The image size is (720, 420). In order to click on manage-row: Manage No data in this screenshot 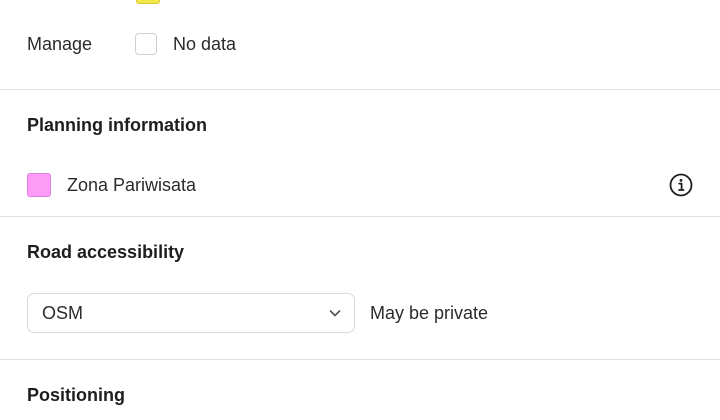, I will do `click(131, 44)`.